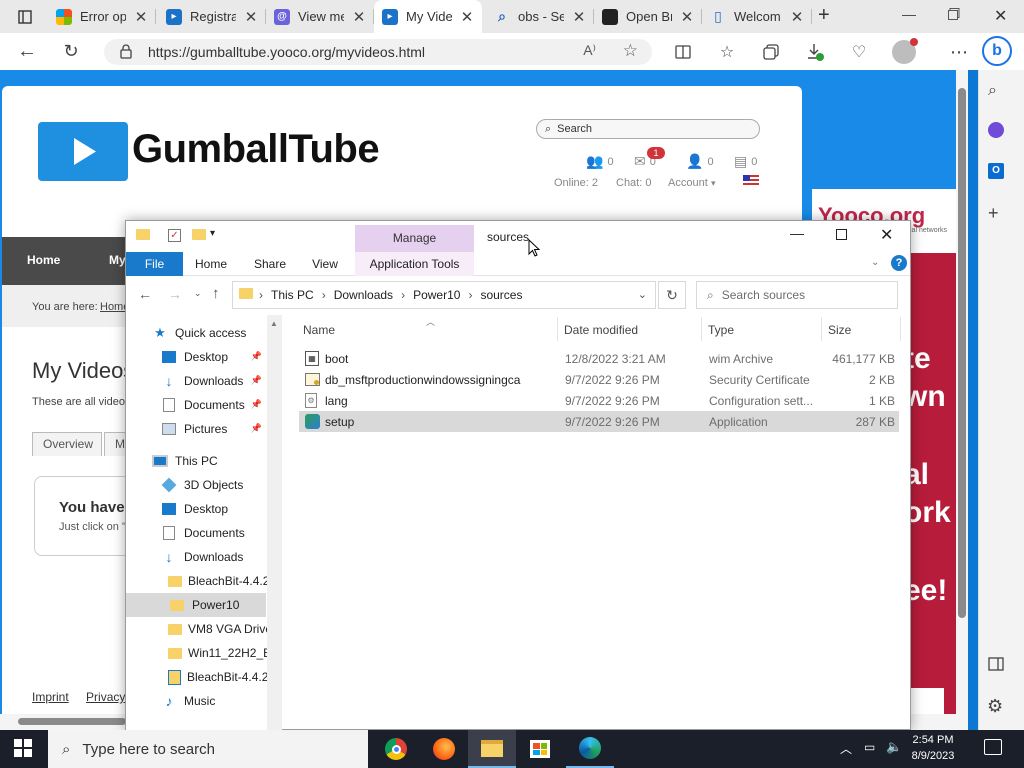 The height and width of the screenshot is (768, 1024). What do you see at coordinates (102, 16) in the screenshot?
I see `browser-tab: Error op ✕` at bounding box center [102, 16].